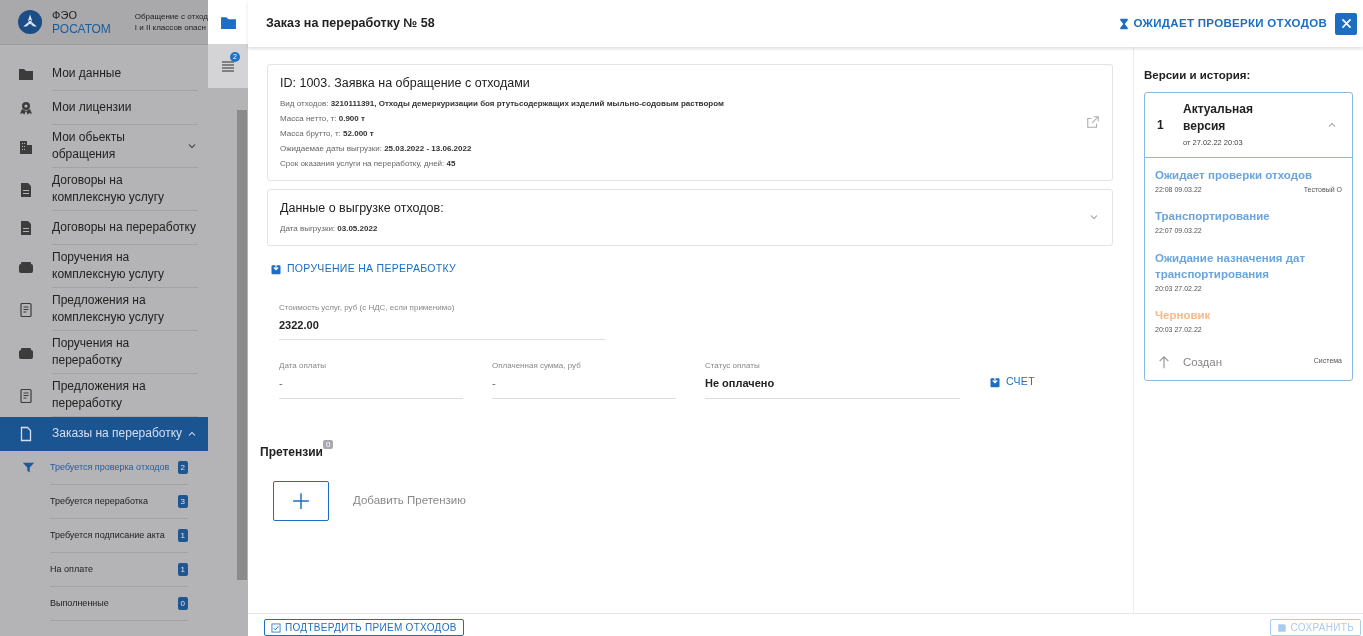  I want to click on building-icon, so click(26, 146).